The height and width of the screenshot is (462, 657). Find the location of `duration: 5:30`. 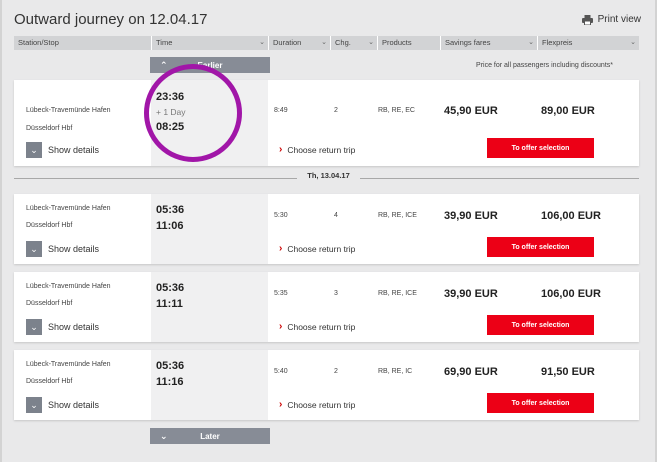

duration: 5:30 is located at coordinates (281, 215).